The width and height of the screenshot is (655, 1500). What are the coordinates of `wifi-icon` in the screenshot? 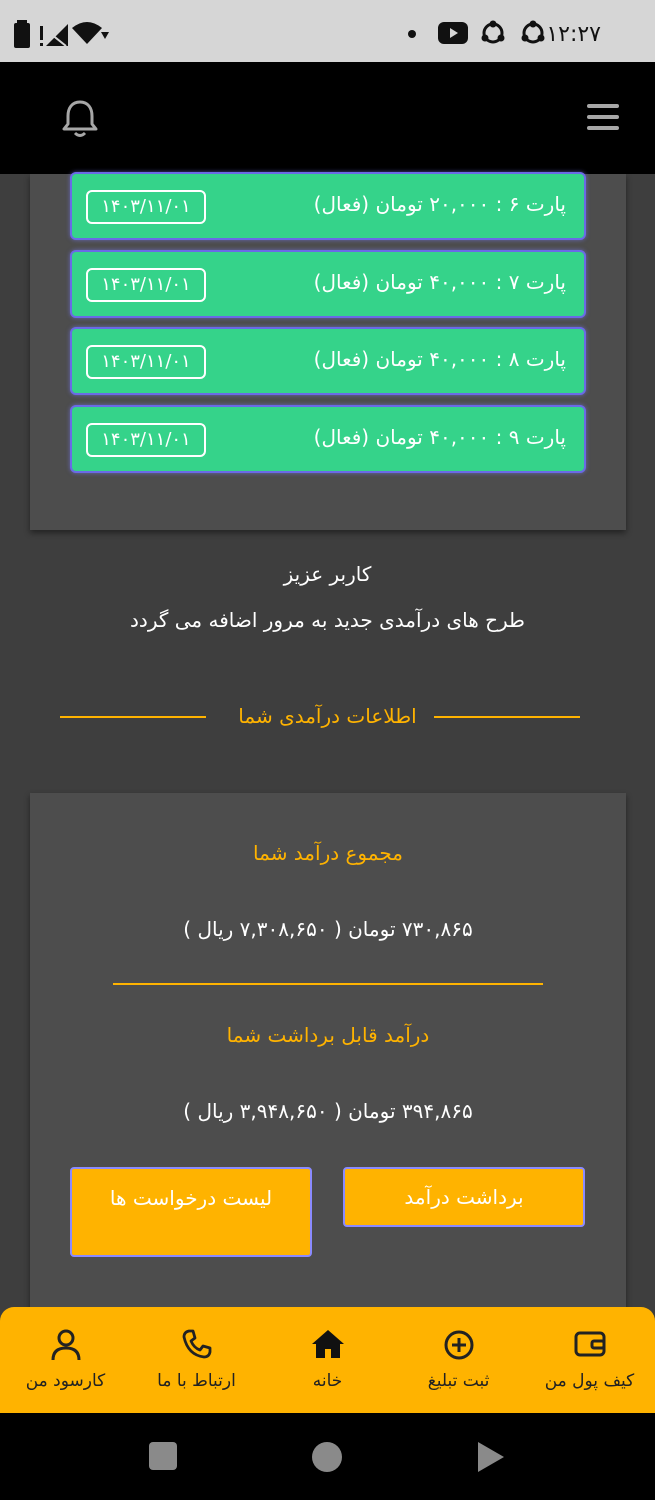 It's located at (87, 33).